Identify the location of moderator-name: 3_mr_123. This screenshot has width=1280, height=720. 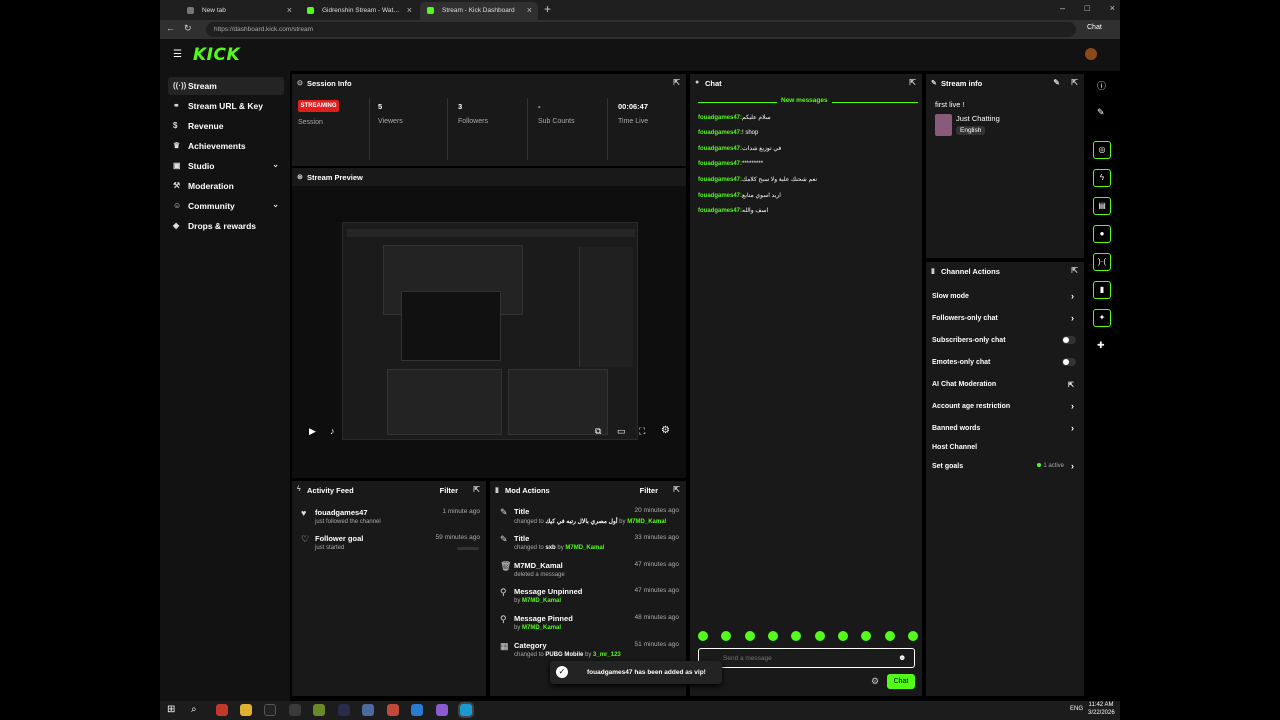
(607, 655).